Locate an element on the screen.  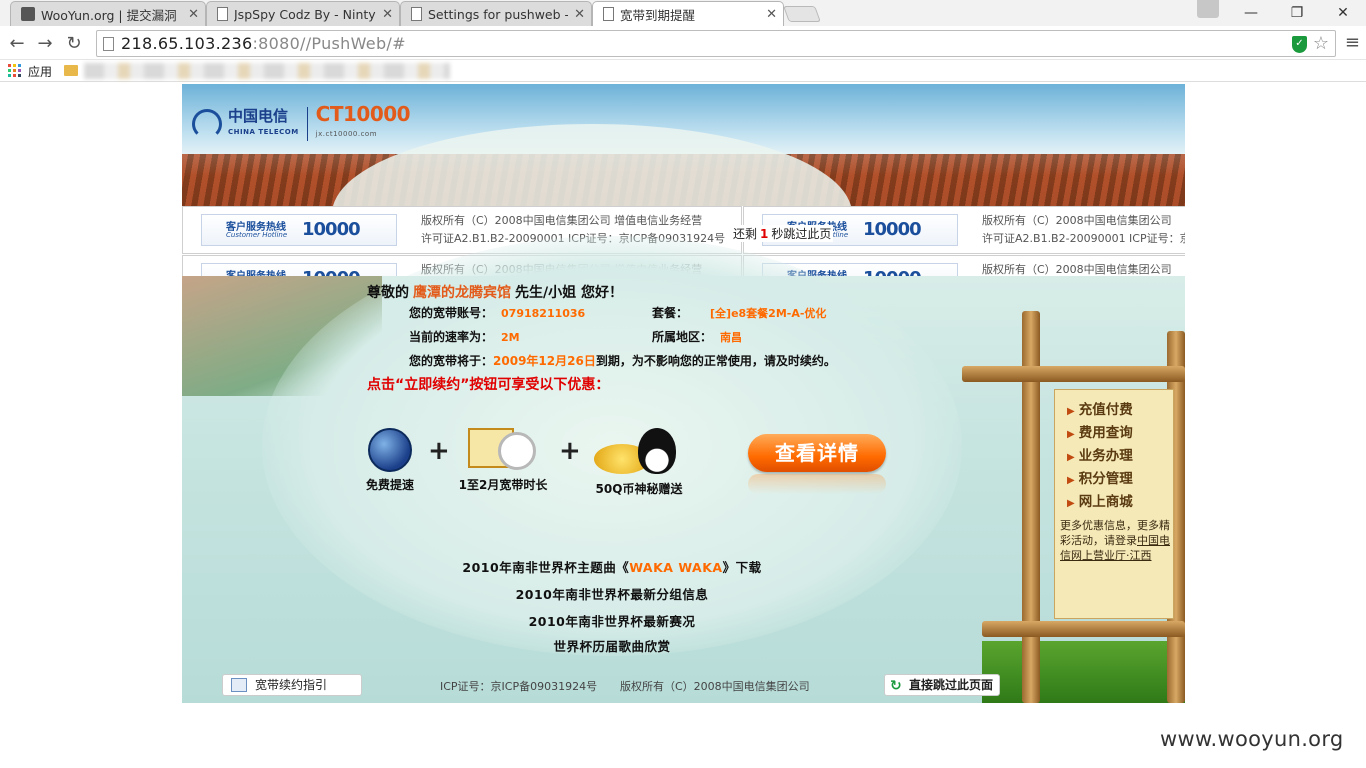
shield-extension-icon: ✓ is located at coordinates (1299, 44).